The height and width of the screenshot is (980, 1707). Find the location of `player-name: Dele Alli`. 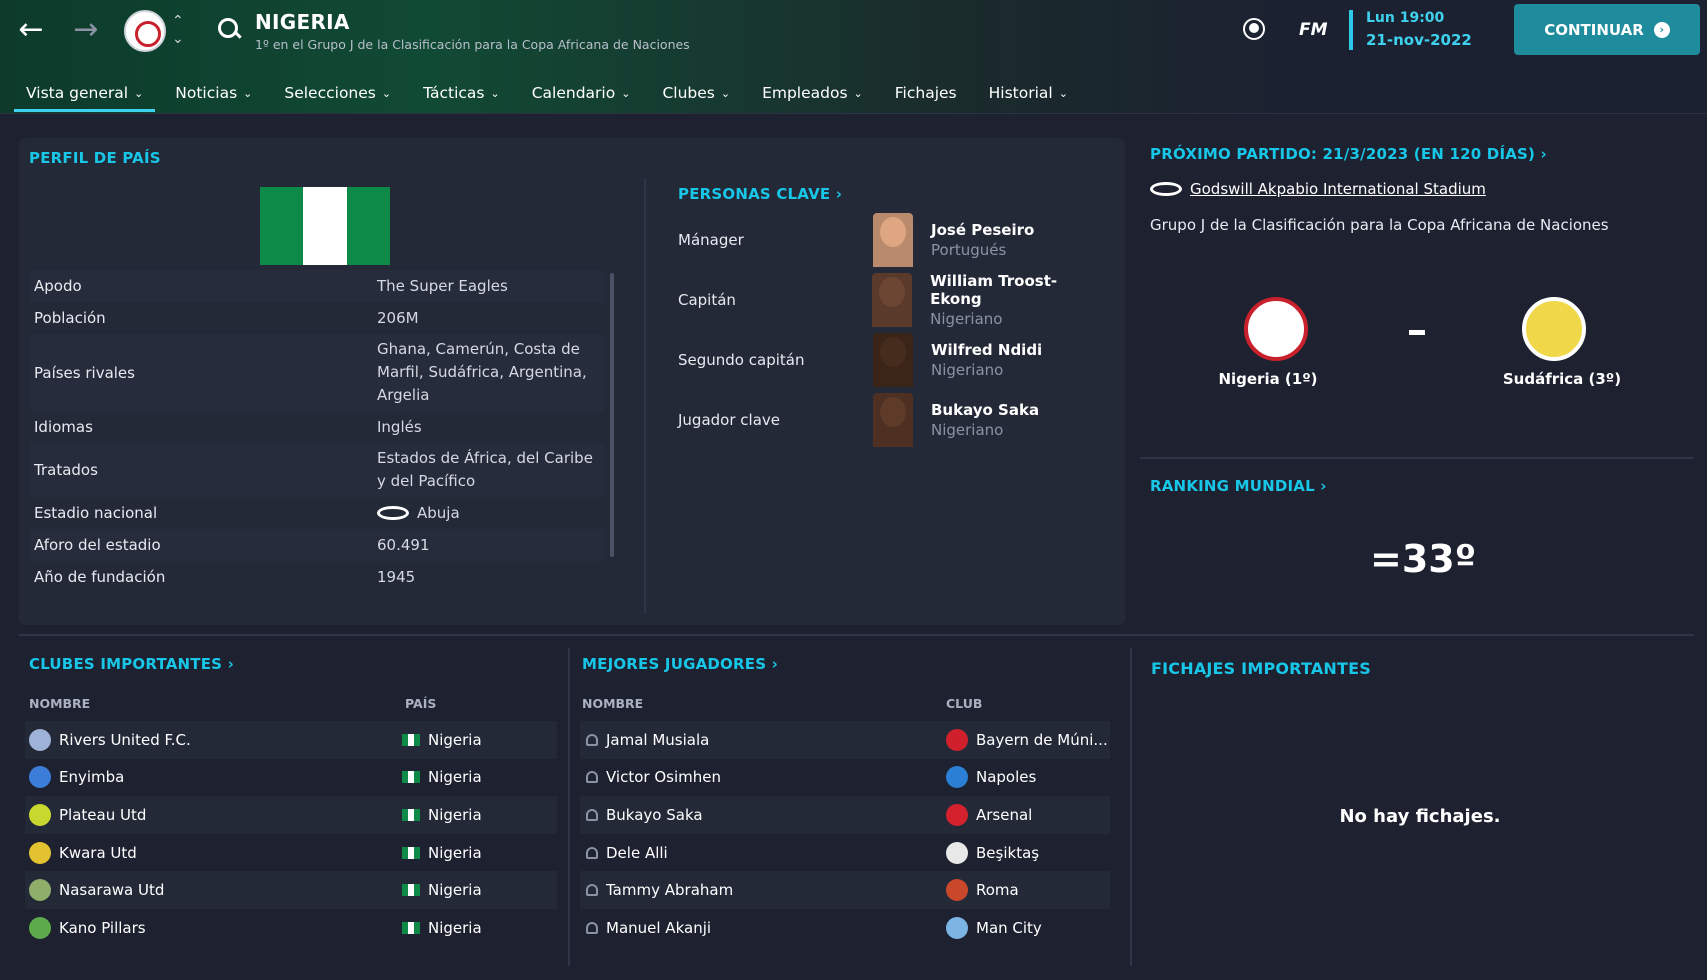

player-name: Dele Alli is located at coordinates (637, 853).